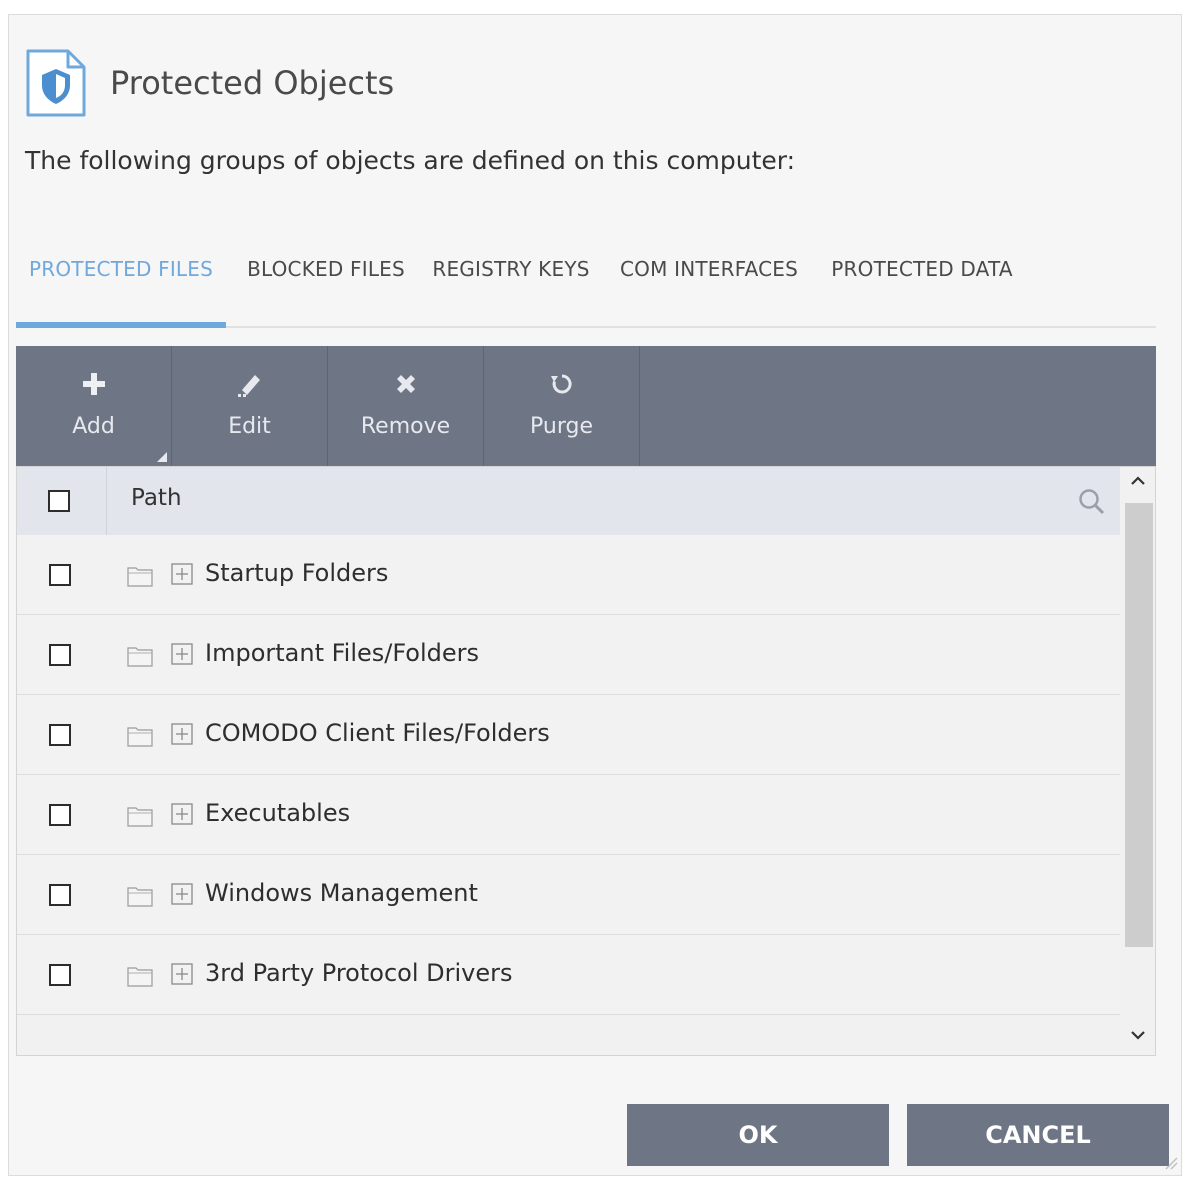  I want to click on tab-protected-files: PROTECTED FILES, so click(121, 290).